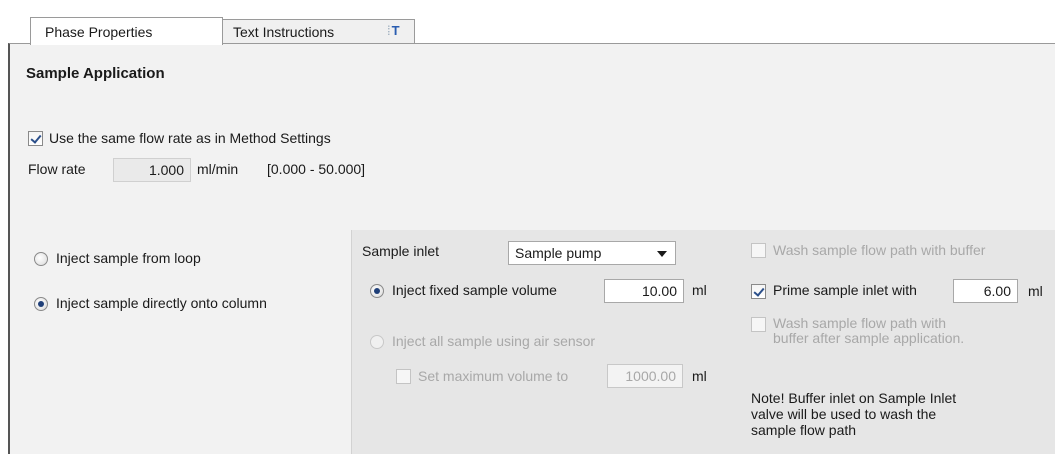  Describe the element at coordinates (758, 250) in the screenshot. I see `wash-before-checkbox` at that location.